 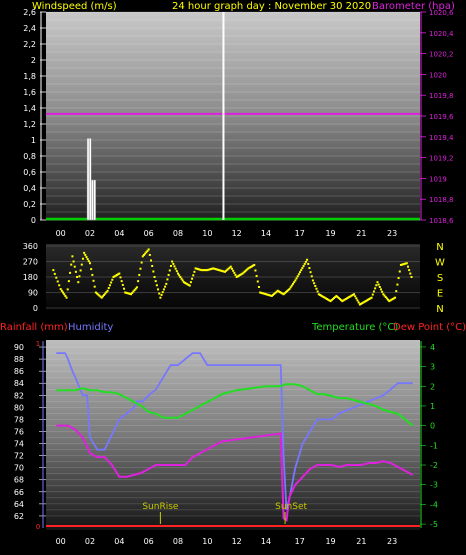 I want to click on baro-axis-tick: 1019,6, so click(x=441, y=117).